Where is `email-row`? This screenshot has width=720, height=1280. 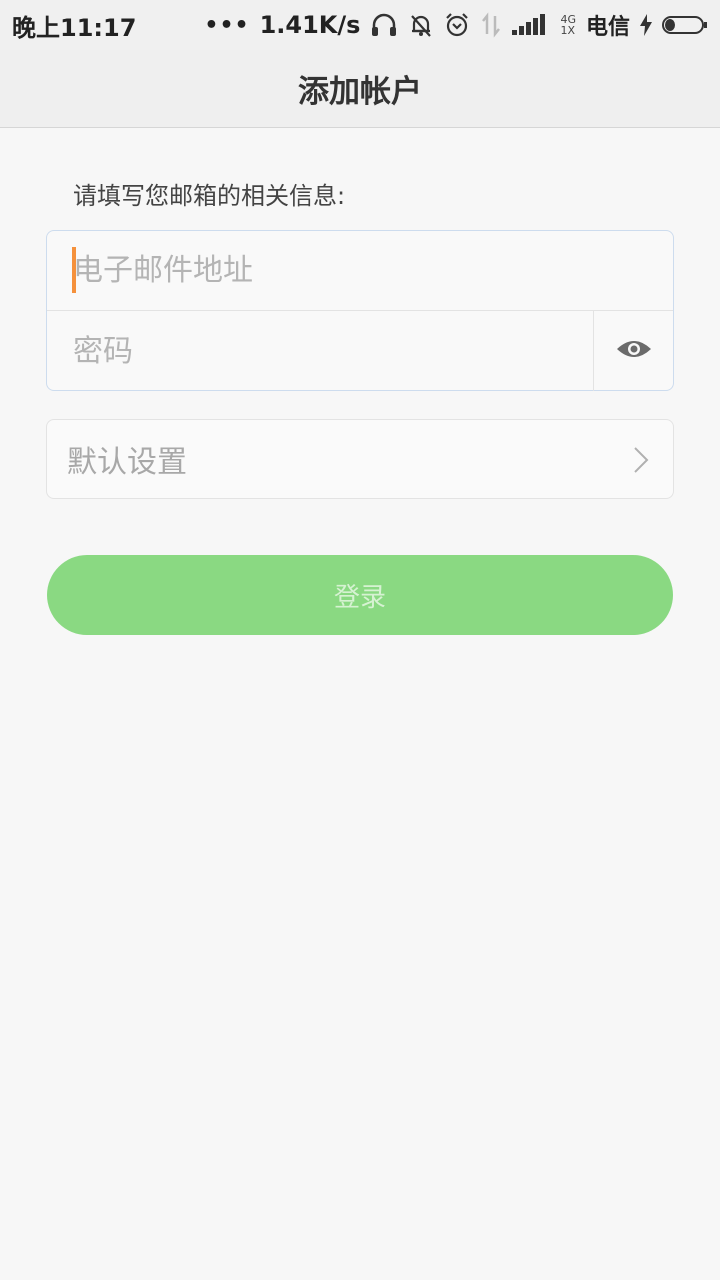
email-row is located at coordinates (360, 271).